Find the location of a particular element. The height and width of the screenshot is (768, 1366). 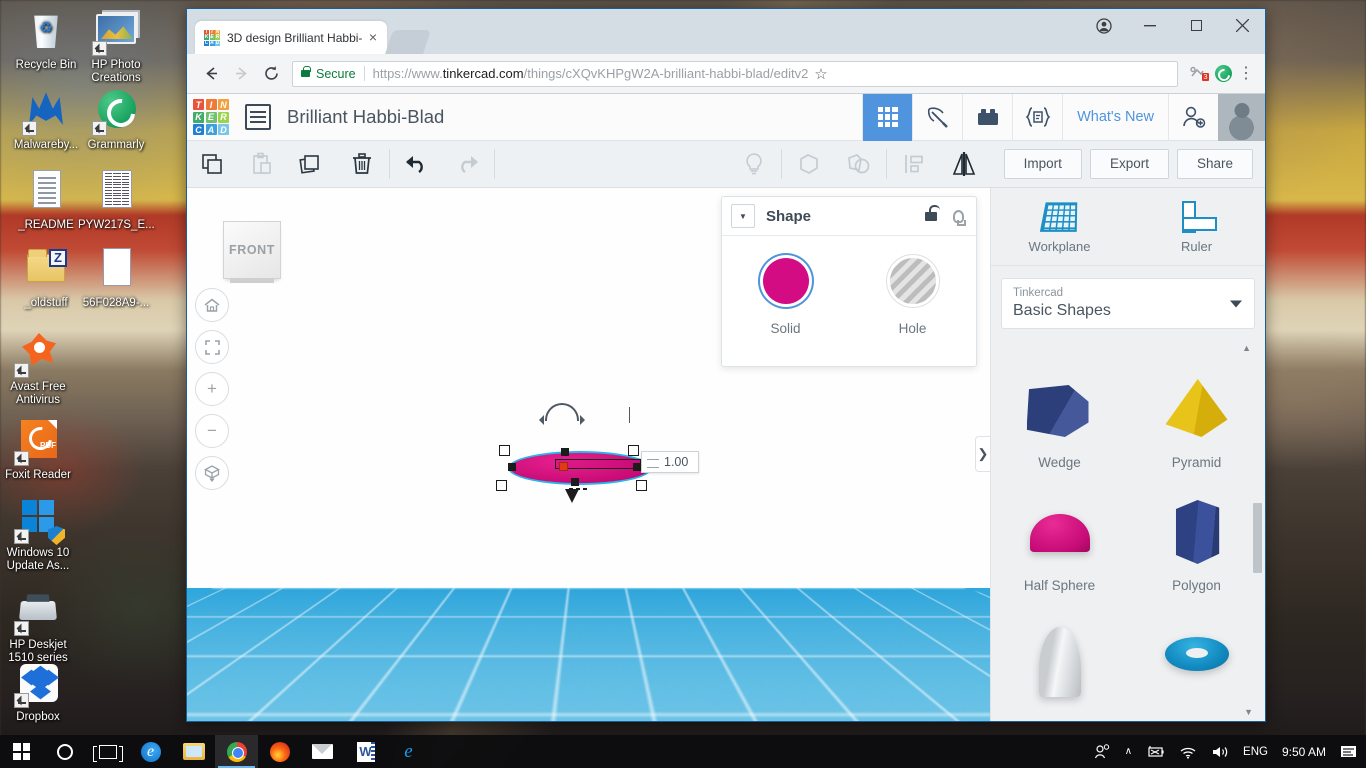

desktop-icon-grammarly: Grammarly is located at coordinates (116, 120).